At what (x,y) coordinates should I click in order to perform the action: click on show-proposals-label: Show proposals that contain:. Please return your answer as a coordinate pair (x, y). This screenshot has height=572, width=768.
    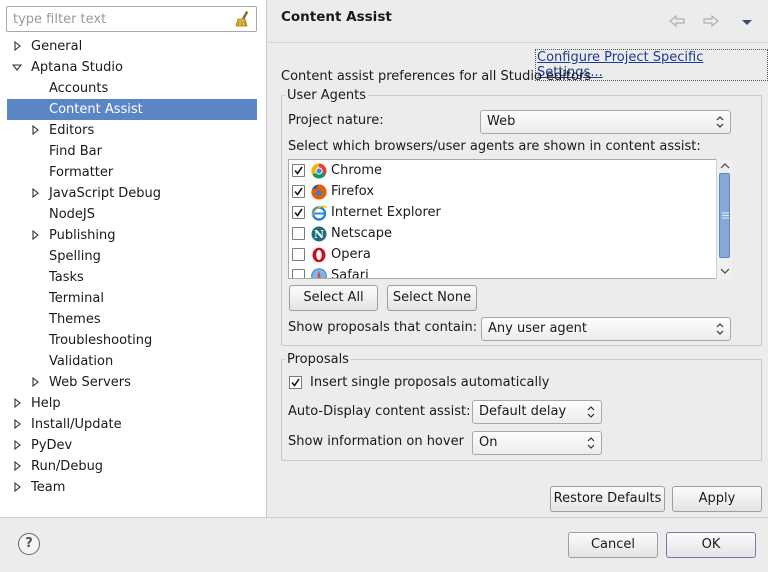
    Looking at the image, I should click on (383, 327).